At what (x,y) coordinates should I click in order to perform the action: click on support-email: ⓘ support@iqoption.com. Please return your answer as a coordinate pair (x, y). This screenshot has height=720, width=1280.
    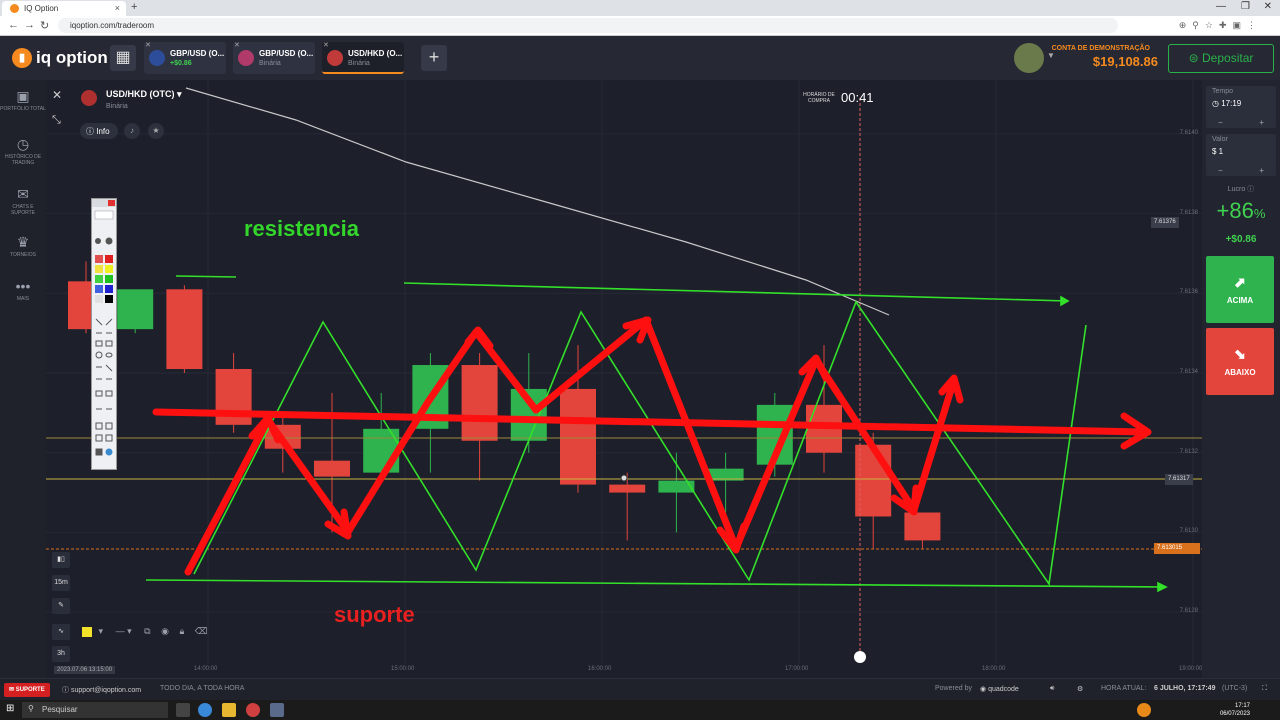
    Looking at the image, I should click on (101, 690).